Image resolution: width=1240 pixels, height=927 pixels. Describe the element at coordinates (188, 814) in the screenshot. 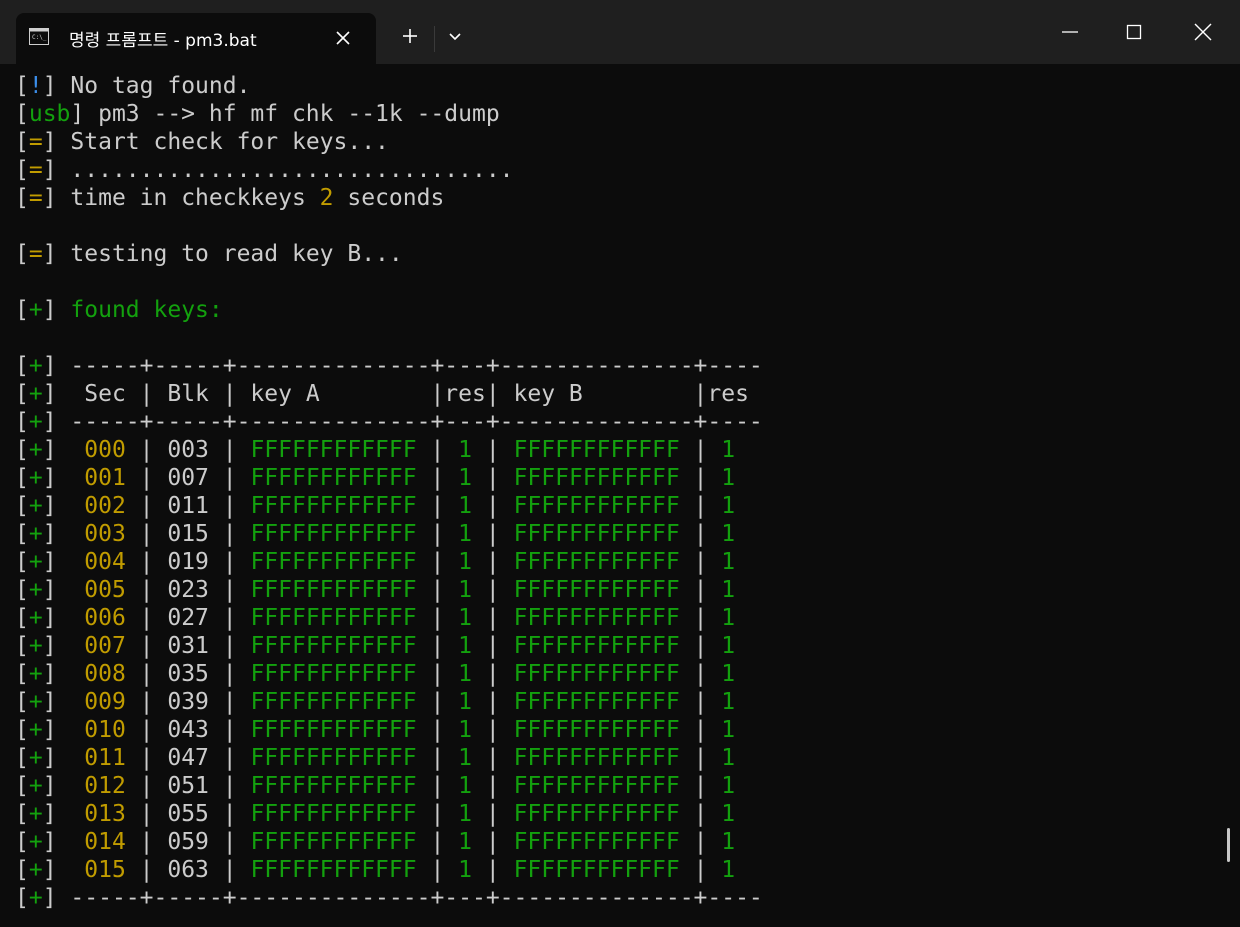

I see `terminal-segment: | 055 |` at that location.